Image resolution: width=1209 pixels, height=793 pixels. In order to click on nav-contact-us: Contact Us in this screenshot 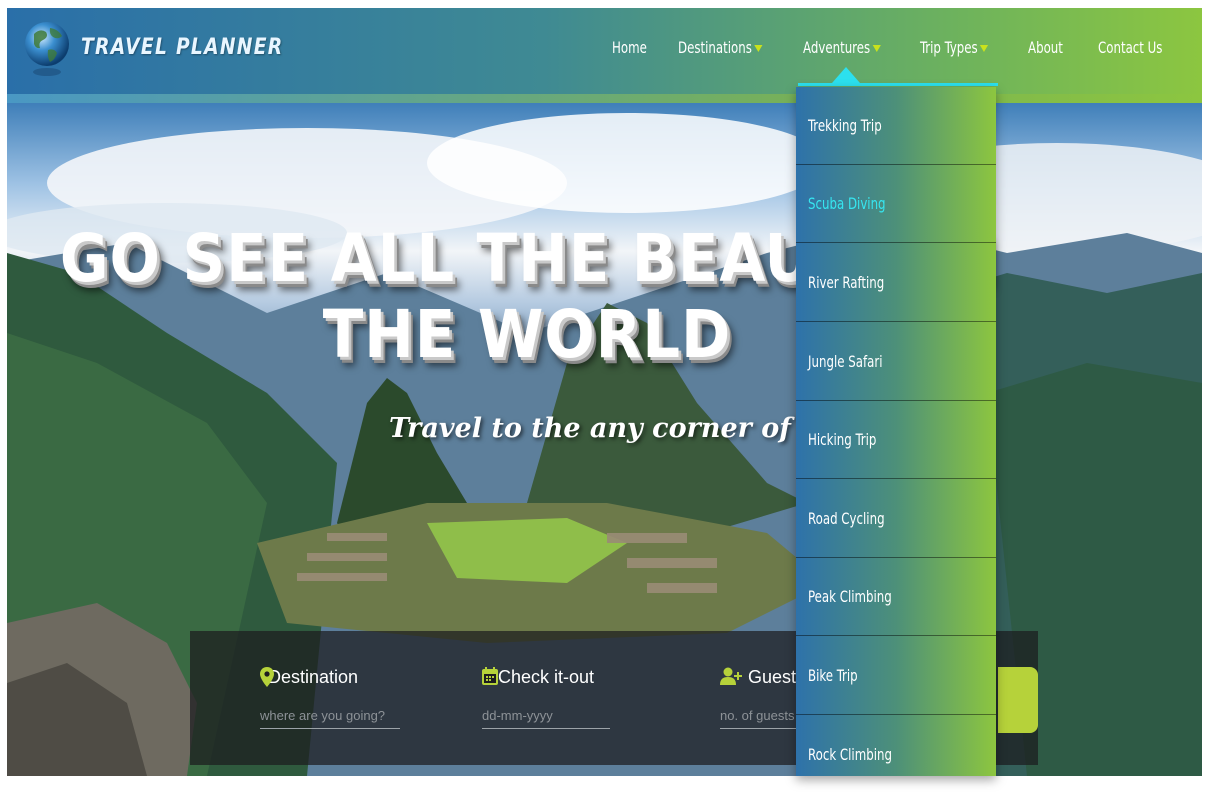, I will do `click(1130, 47)`.